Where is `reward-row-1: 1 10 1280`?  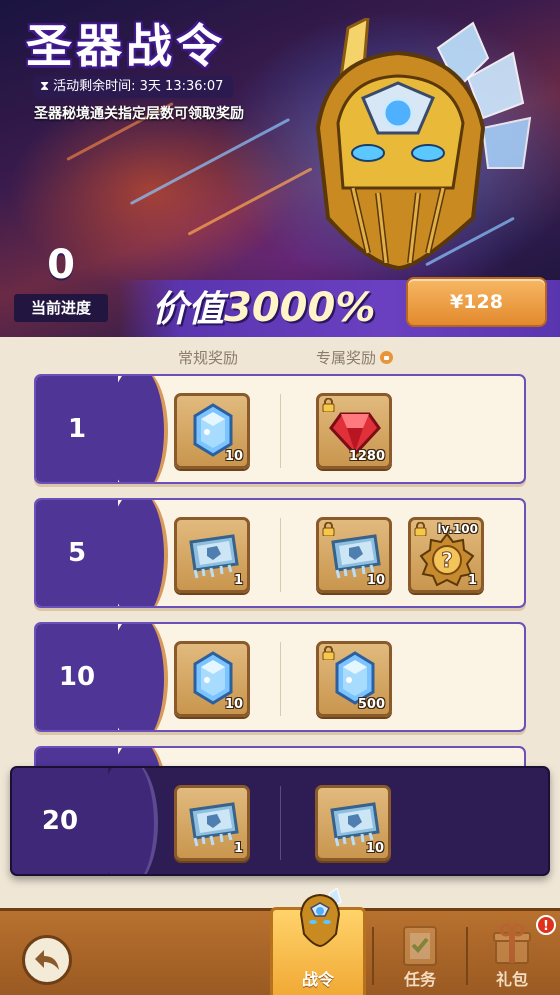
reward-row-1: 1 10 1280 is located at coordinates (280, 429).